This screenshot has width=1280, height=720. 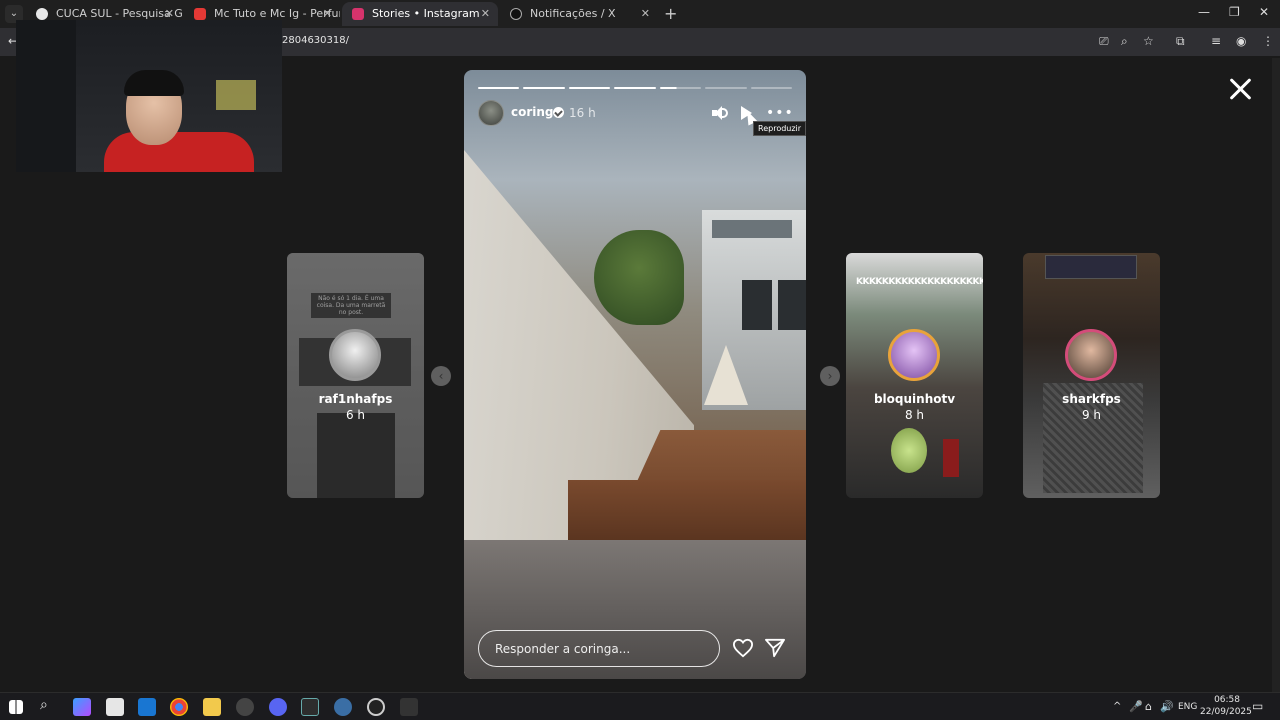 I want to click on terminal-icon, so click(x=310, y=707).